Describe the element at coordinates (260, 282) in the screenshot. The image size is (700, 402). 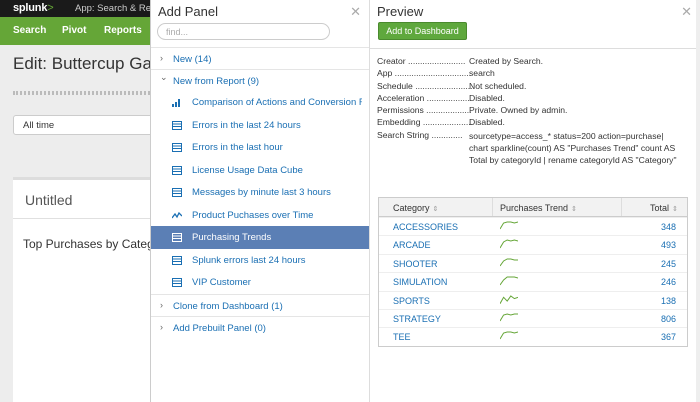
I see `report-item: VIP Customer` at that location.